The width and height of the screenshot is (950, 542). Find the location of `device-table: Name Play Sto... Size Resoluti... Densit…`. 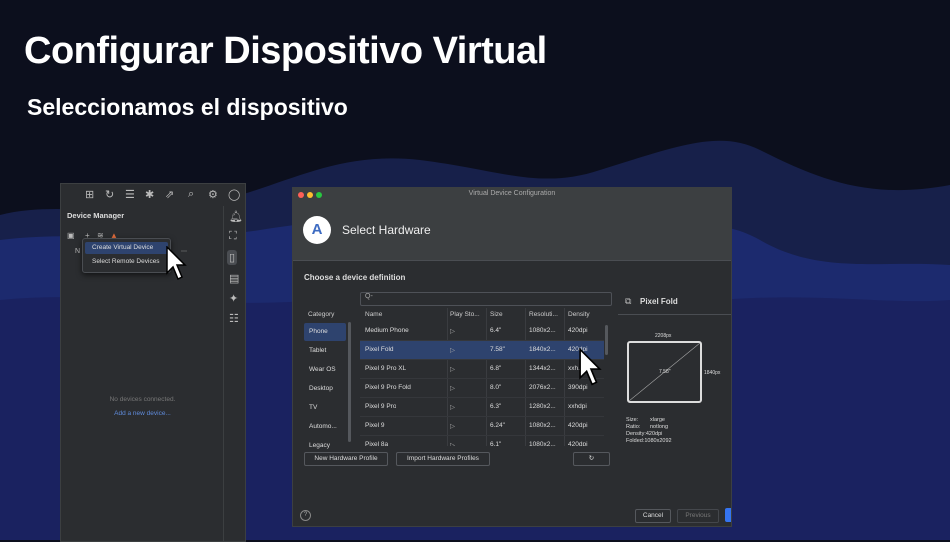

device-table: Name Play Sto... Size Resoluti... Densit… is located at coordinates (485, 377).